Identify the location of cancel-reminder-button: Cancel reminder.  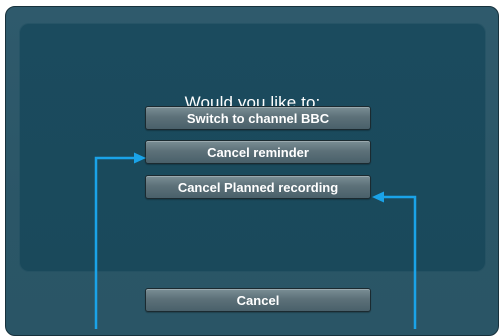
(258, 152).